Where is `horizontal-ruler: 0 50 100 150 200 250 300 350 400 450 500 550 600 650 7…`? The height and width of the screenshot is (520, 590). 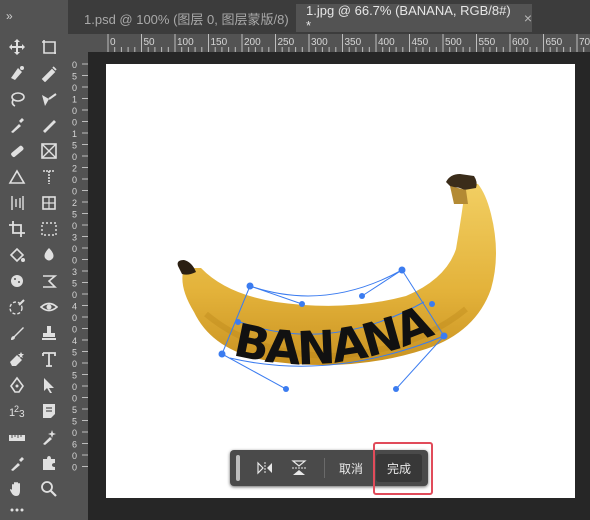
horizontal-ruler: 0 50 100 150 200 250 300 350 400 450 500 550 600 650 7… is located at coordinates (339, 43).